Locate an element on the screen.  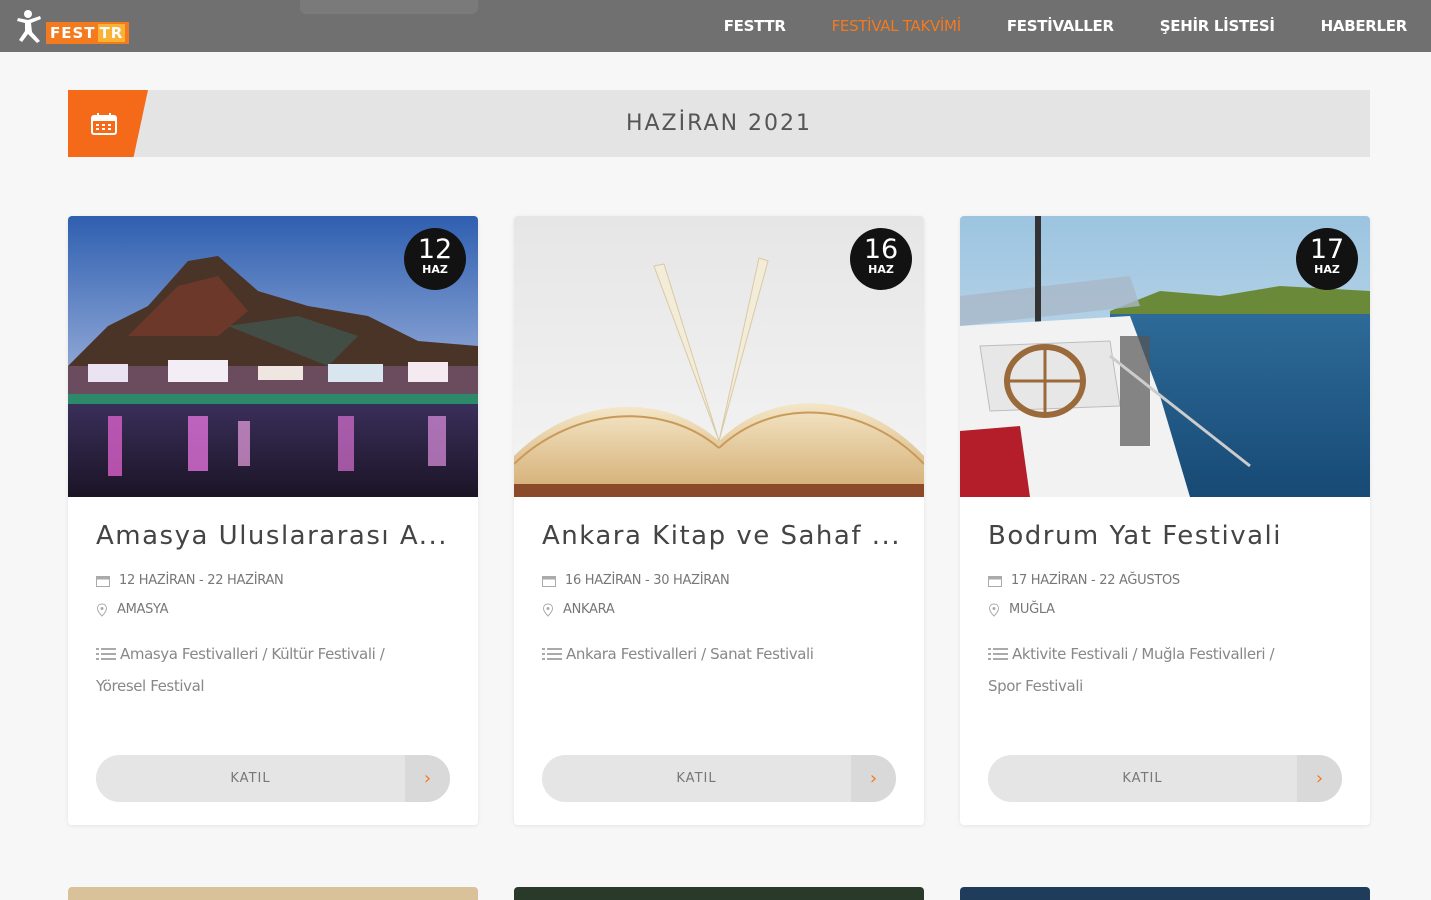
date-day: 16 is located at coordinates (881, 249).